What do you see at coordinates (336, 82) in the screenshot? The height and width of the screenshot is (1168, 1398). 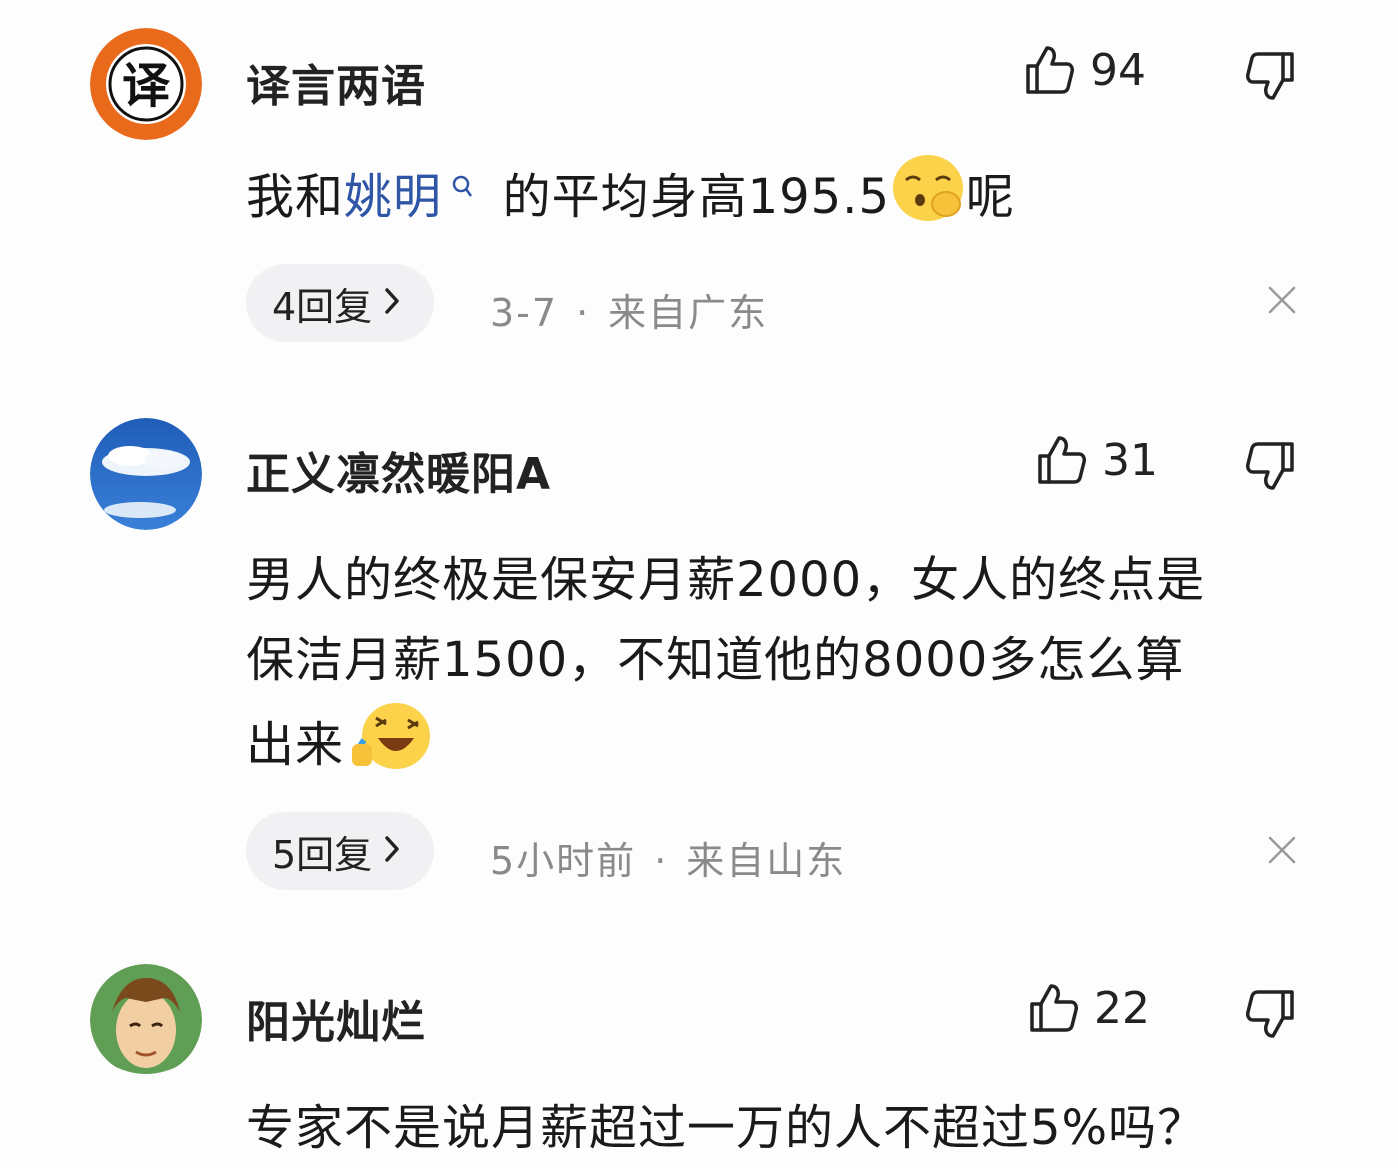 I see `username: 译言两语` at bounding box center [336, 82].